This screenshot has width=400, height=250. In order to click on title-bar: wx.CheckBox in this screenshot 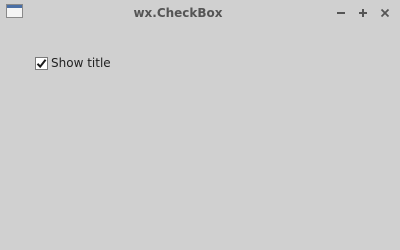, I will do `click(200, 13)`.